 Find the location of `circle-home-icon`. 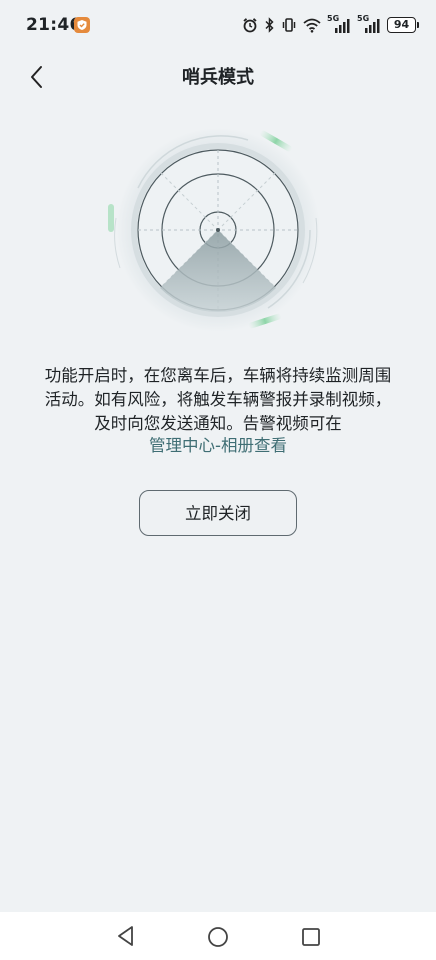

circle-home-icon is located at coordinates (218, 937).